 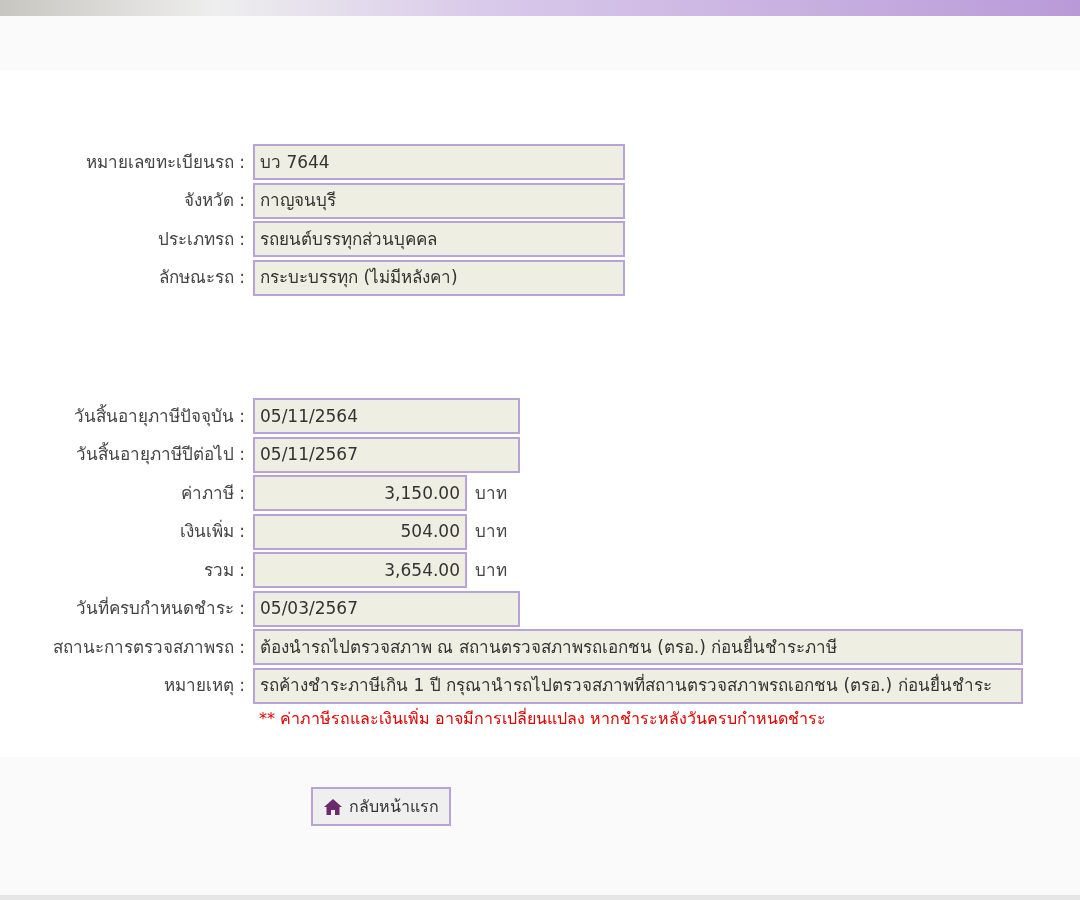 I want to click on field-label: วันสิ้นอายุภาษีปัจจุบัน :, so click(x=159, y=416).